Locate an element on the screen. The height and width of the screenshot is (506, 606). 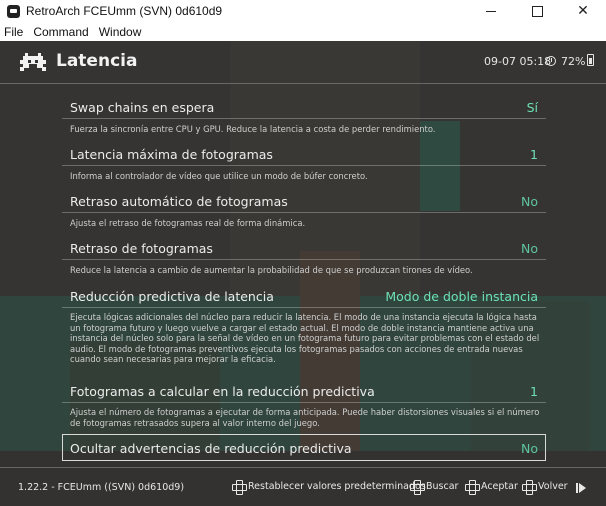
battery-level: 72% is located at coordinates (573, 61).